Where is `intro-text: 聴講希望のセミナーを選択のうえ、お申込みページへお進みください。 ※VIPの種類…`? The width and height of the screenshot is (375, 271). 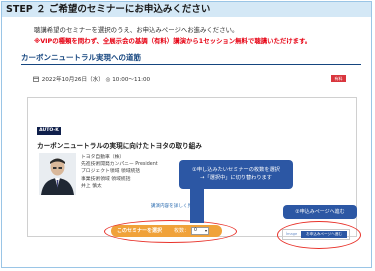 intro-text: 聴講希望のセミナーを選択のうえ、お申込みページへお進みください。 ※VIPの種類… is located at coordinates (203, 36).